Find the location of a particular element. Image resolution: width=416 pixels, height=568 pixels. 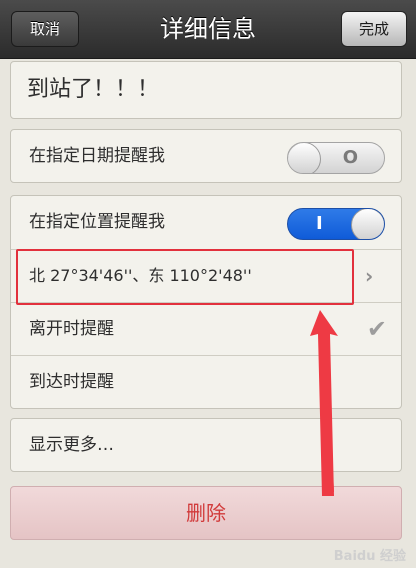

done-button: 完成 is located at coordinates (374, 29).